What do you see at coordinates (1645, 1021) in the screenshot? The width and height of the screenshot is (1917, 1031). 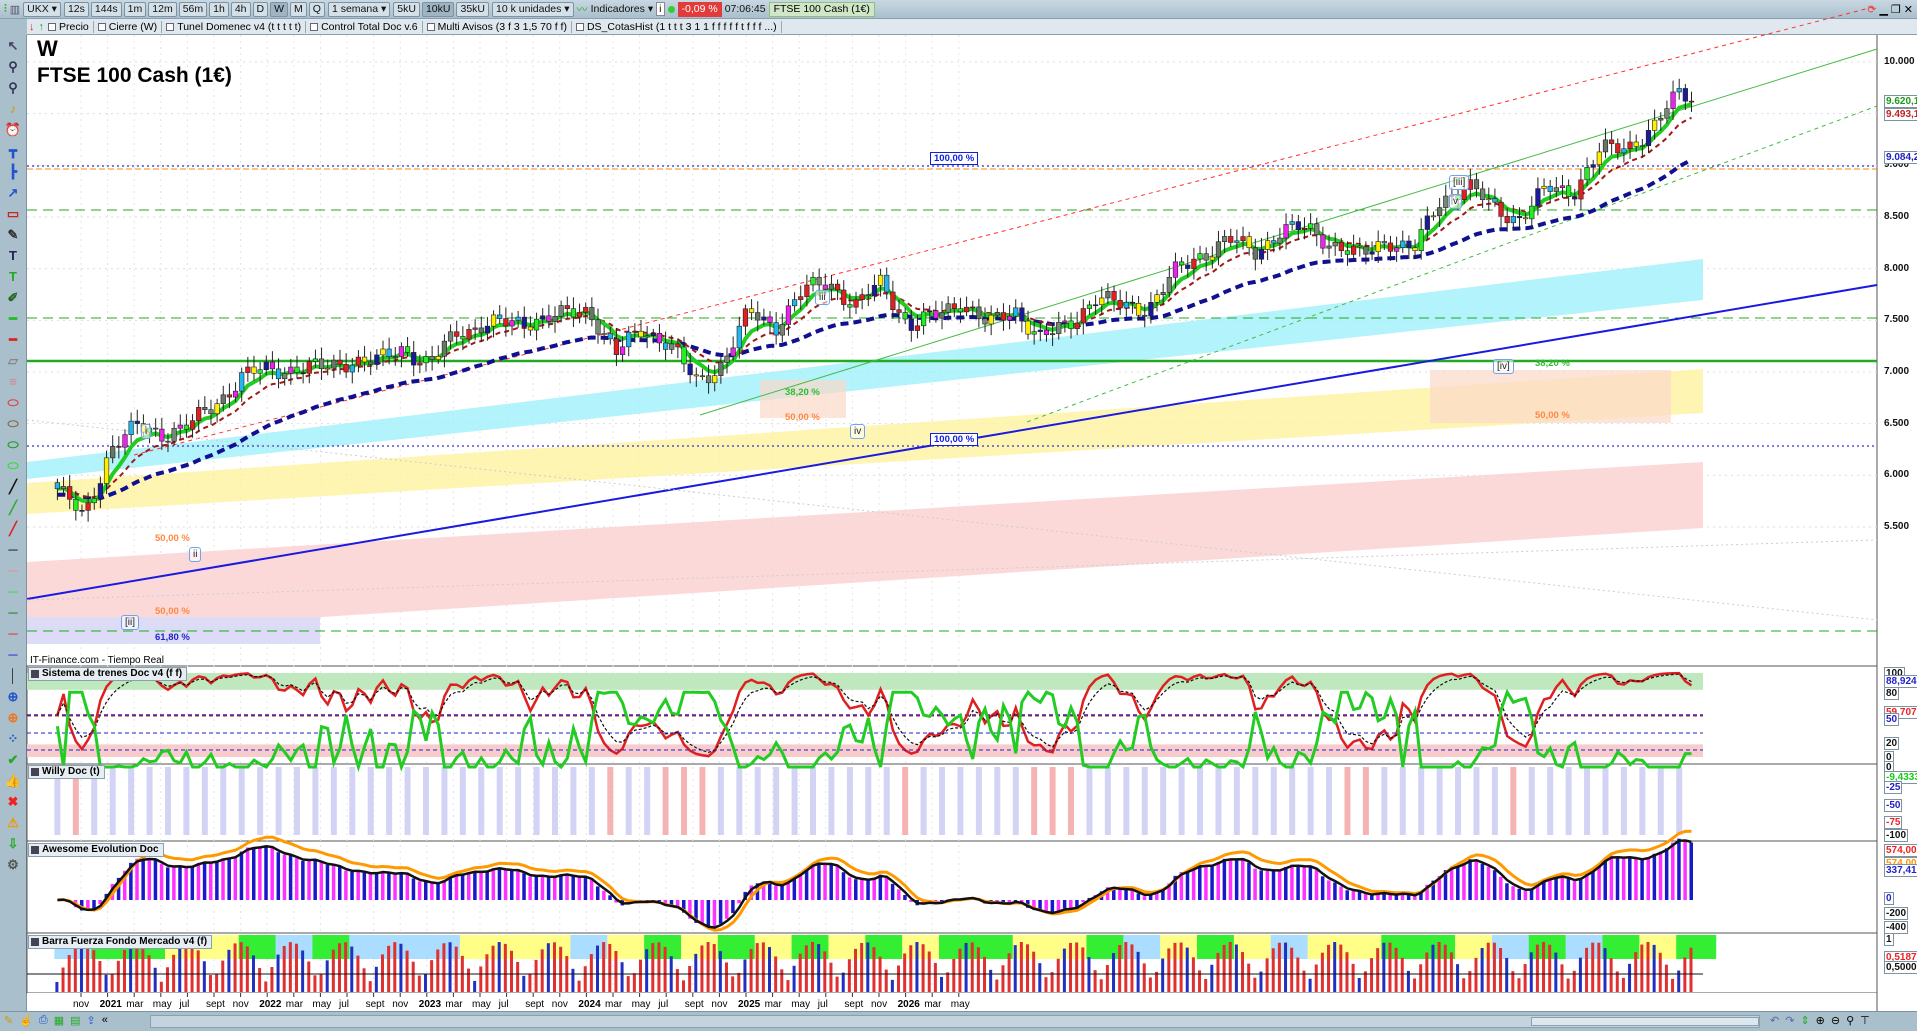 I see `scrollbar-thumb` at bounding box center [1645, 1021].